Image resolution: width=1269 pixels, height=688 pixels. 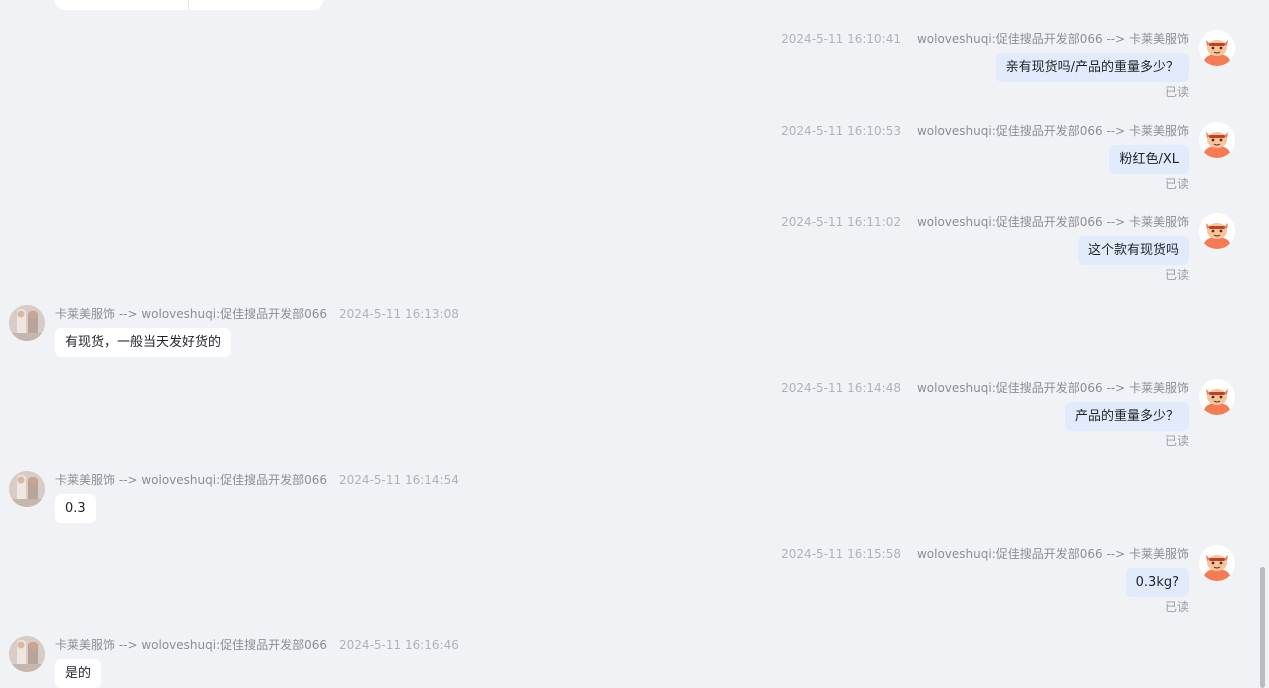 What do you see at coordinates (1092, 67) in the screenshot?
I see `message-bubble: 亲有现货吗/产品的重量多少？` at bounding box center [1092, 67].